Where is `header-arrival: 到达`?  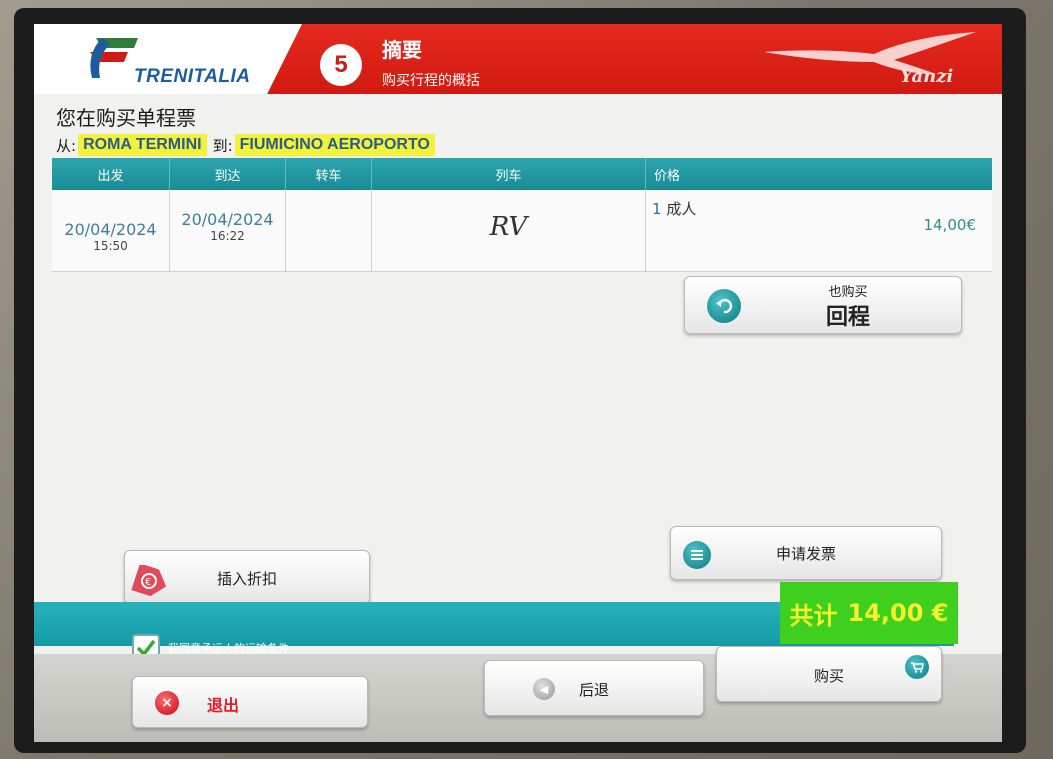
header-arrival: 到达 is located at coordinates (228, 174).